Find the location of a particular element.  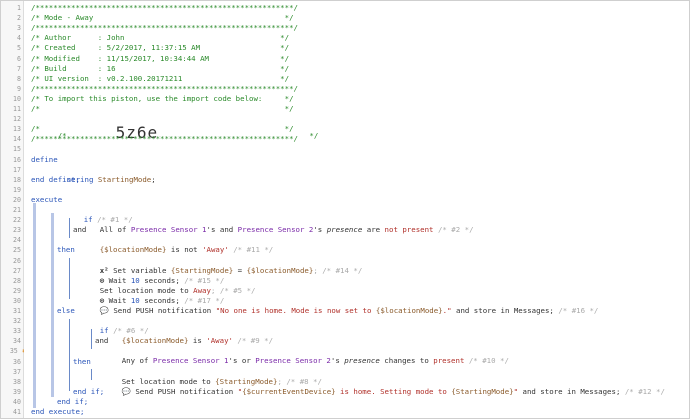

header-created: /* Created : 5/2/2017, 11:37:15 AM */ is located at coordinates (160, 48).